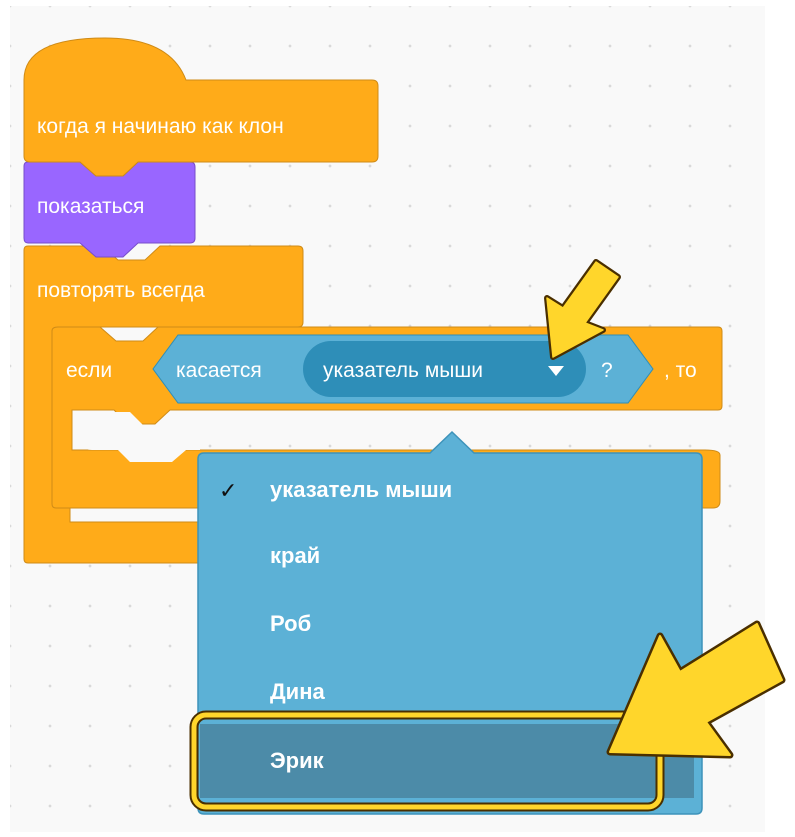  What do you see at coordinates (427, 761) in the screenshot?
I see `highlight-frame` at bounding box center [427, 761].